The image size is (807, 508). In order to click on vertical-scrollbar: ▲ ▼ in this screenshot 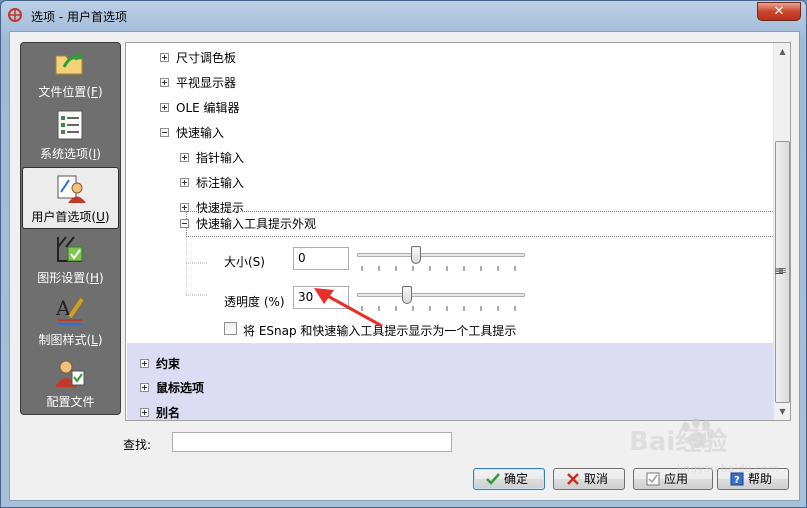, I will do `click(781, 231)`.